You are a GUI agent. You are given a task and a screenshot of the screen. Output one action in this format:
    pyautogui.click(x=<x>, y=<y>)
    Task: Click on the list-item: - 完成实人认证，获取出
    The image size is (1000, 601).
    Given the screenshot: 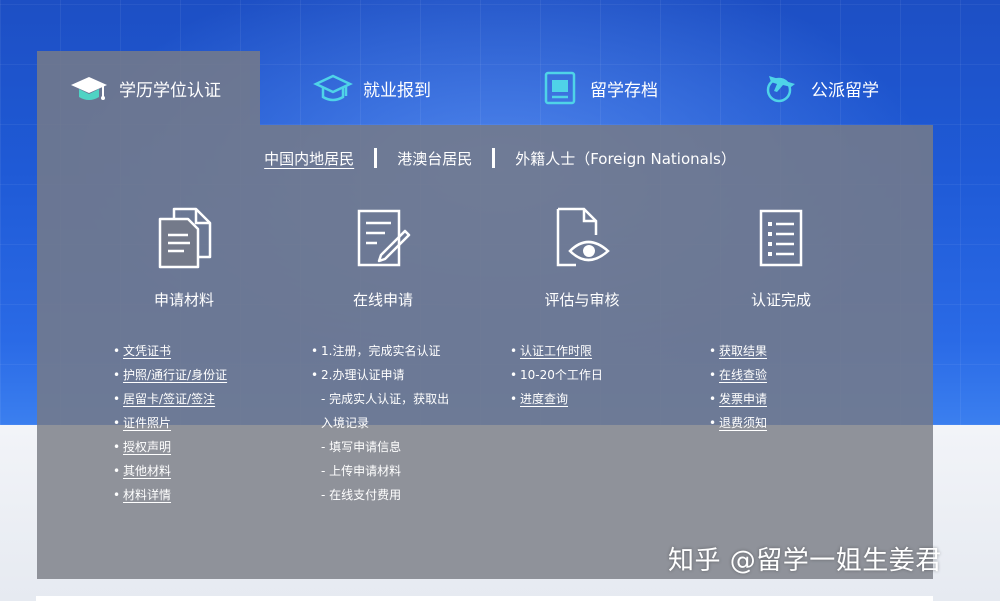 What is the action you would take?
    pyautogui.click(x=385, y=399)
    